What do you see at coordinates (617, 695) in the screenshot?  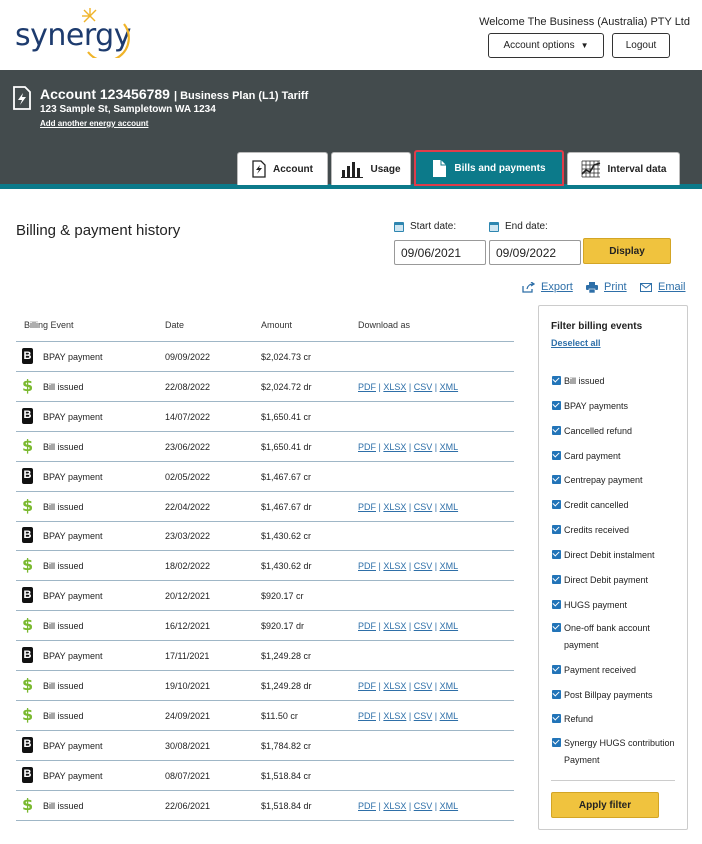 I see `filter-option: Post Billpay payments` at bounding box center [617, 695].